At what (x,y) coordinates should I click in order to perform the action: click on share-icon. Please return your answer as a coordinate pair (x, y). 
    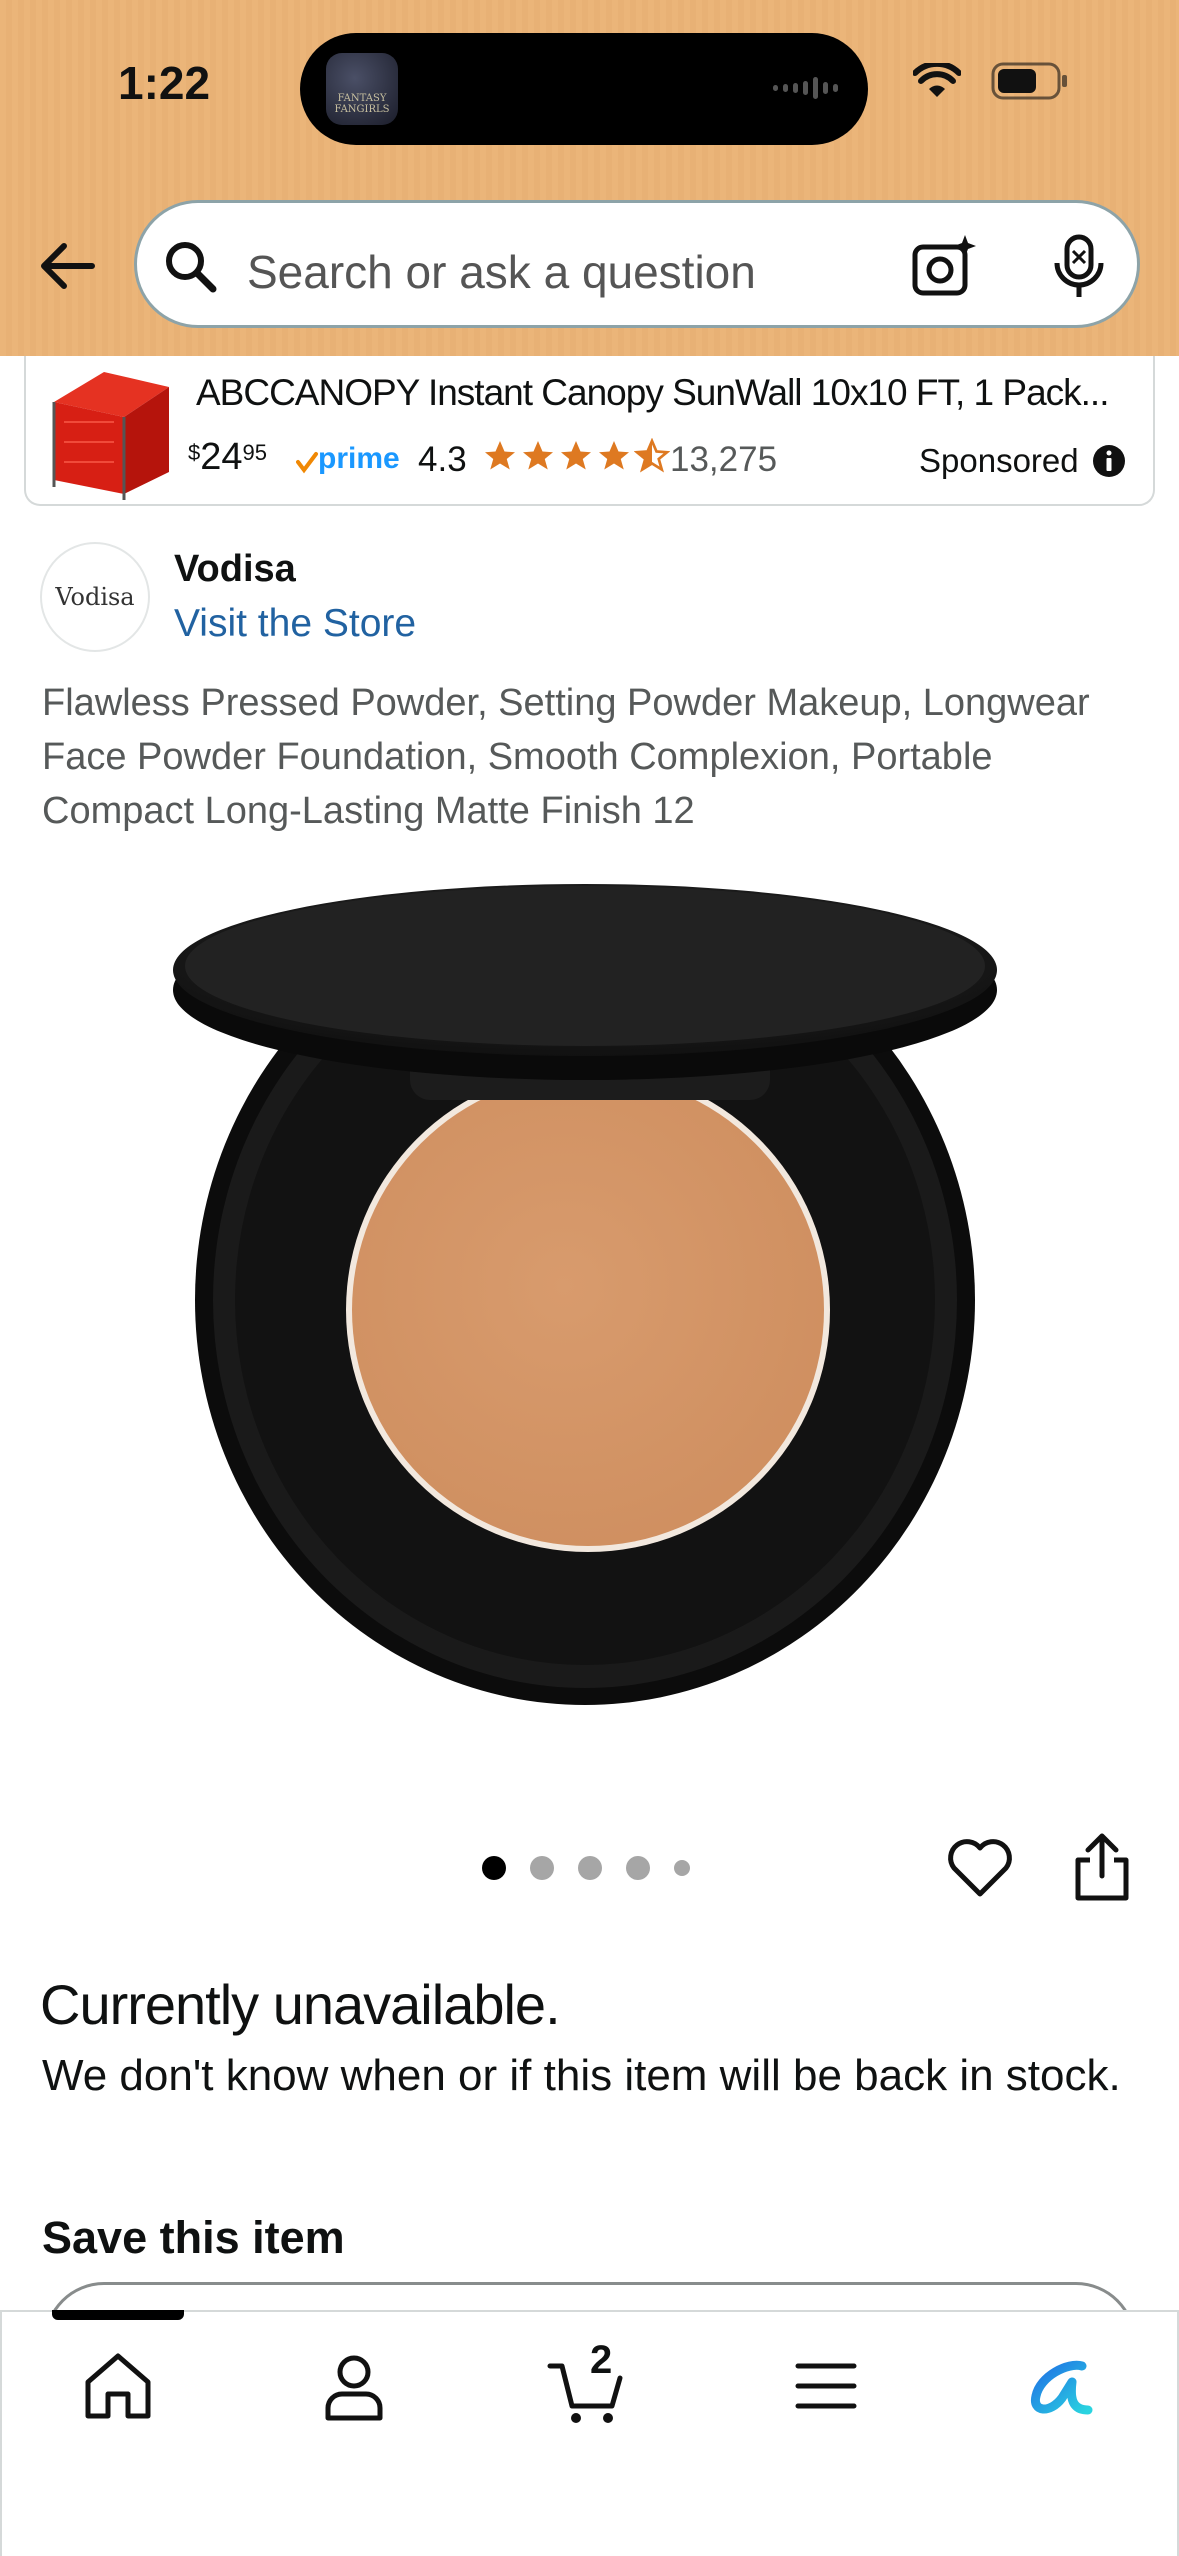
    Looking at the image, I should click on (1102, 1867).